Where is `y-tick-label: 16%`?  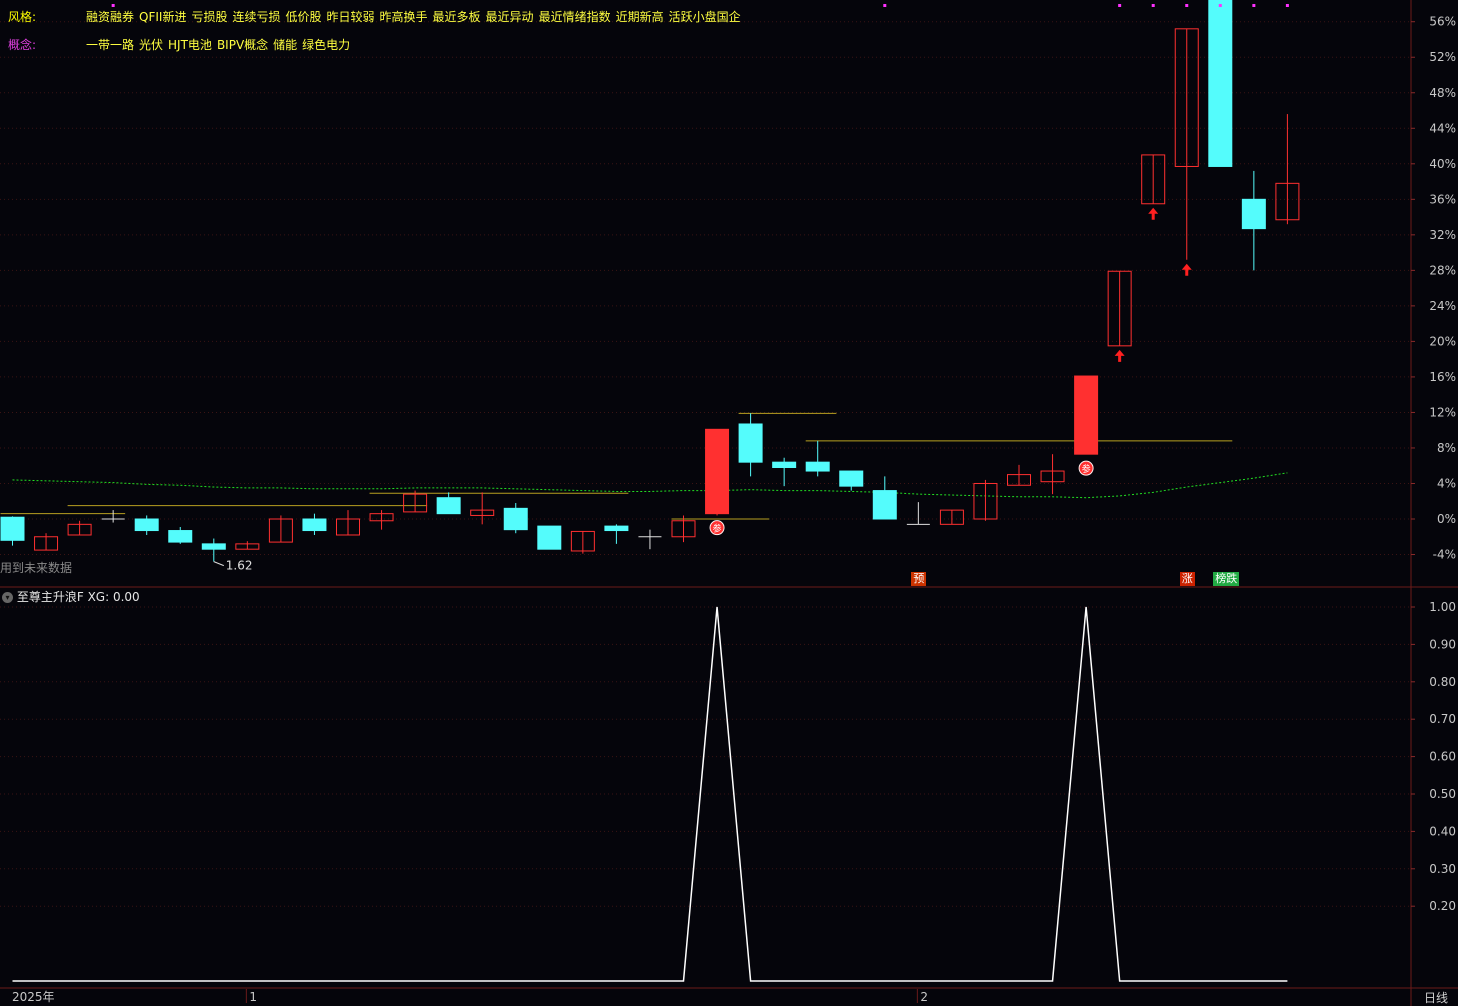
y-tick-label: 16% is located at coordinates (1442, 377).